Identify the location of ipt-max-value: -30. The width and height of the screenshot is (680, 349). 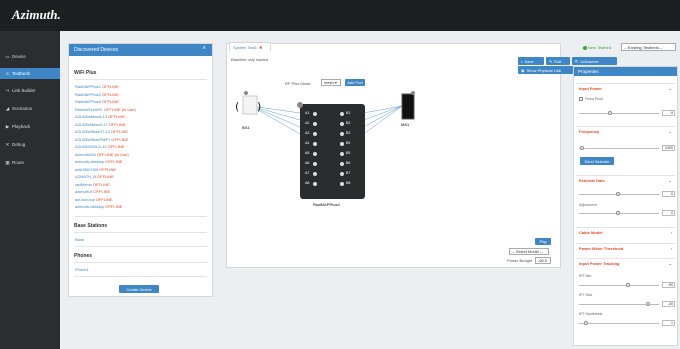
(668, 304).